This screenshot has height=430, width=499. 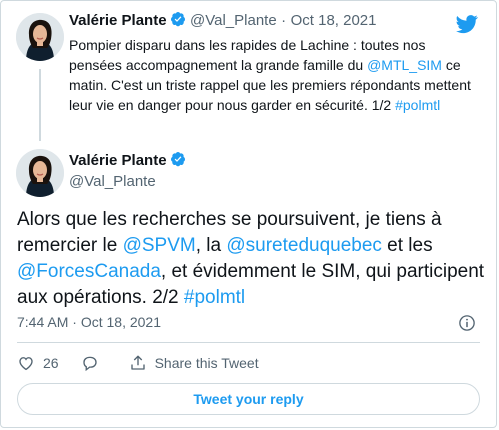 What do you see at coordinates (211, 245) in the screenshot?
I see `tweet-text-segment: , la` at bounding box center [211, 245].